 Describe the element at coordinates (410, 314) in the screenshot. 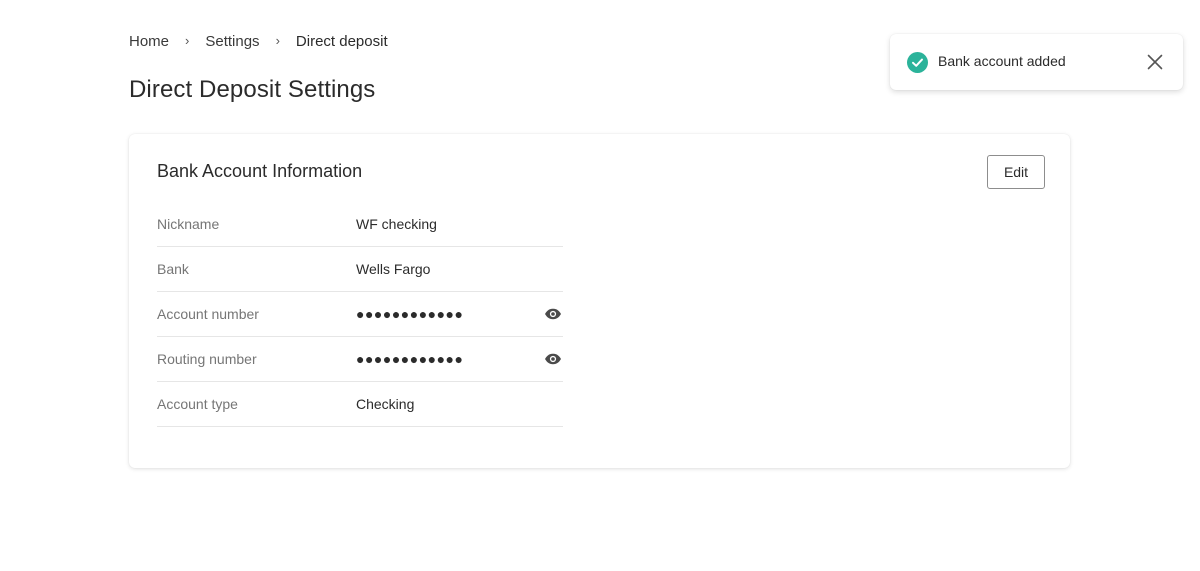

I see `account-number-masked-value: ●●●●●●●●●●●●` at that location.